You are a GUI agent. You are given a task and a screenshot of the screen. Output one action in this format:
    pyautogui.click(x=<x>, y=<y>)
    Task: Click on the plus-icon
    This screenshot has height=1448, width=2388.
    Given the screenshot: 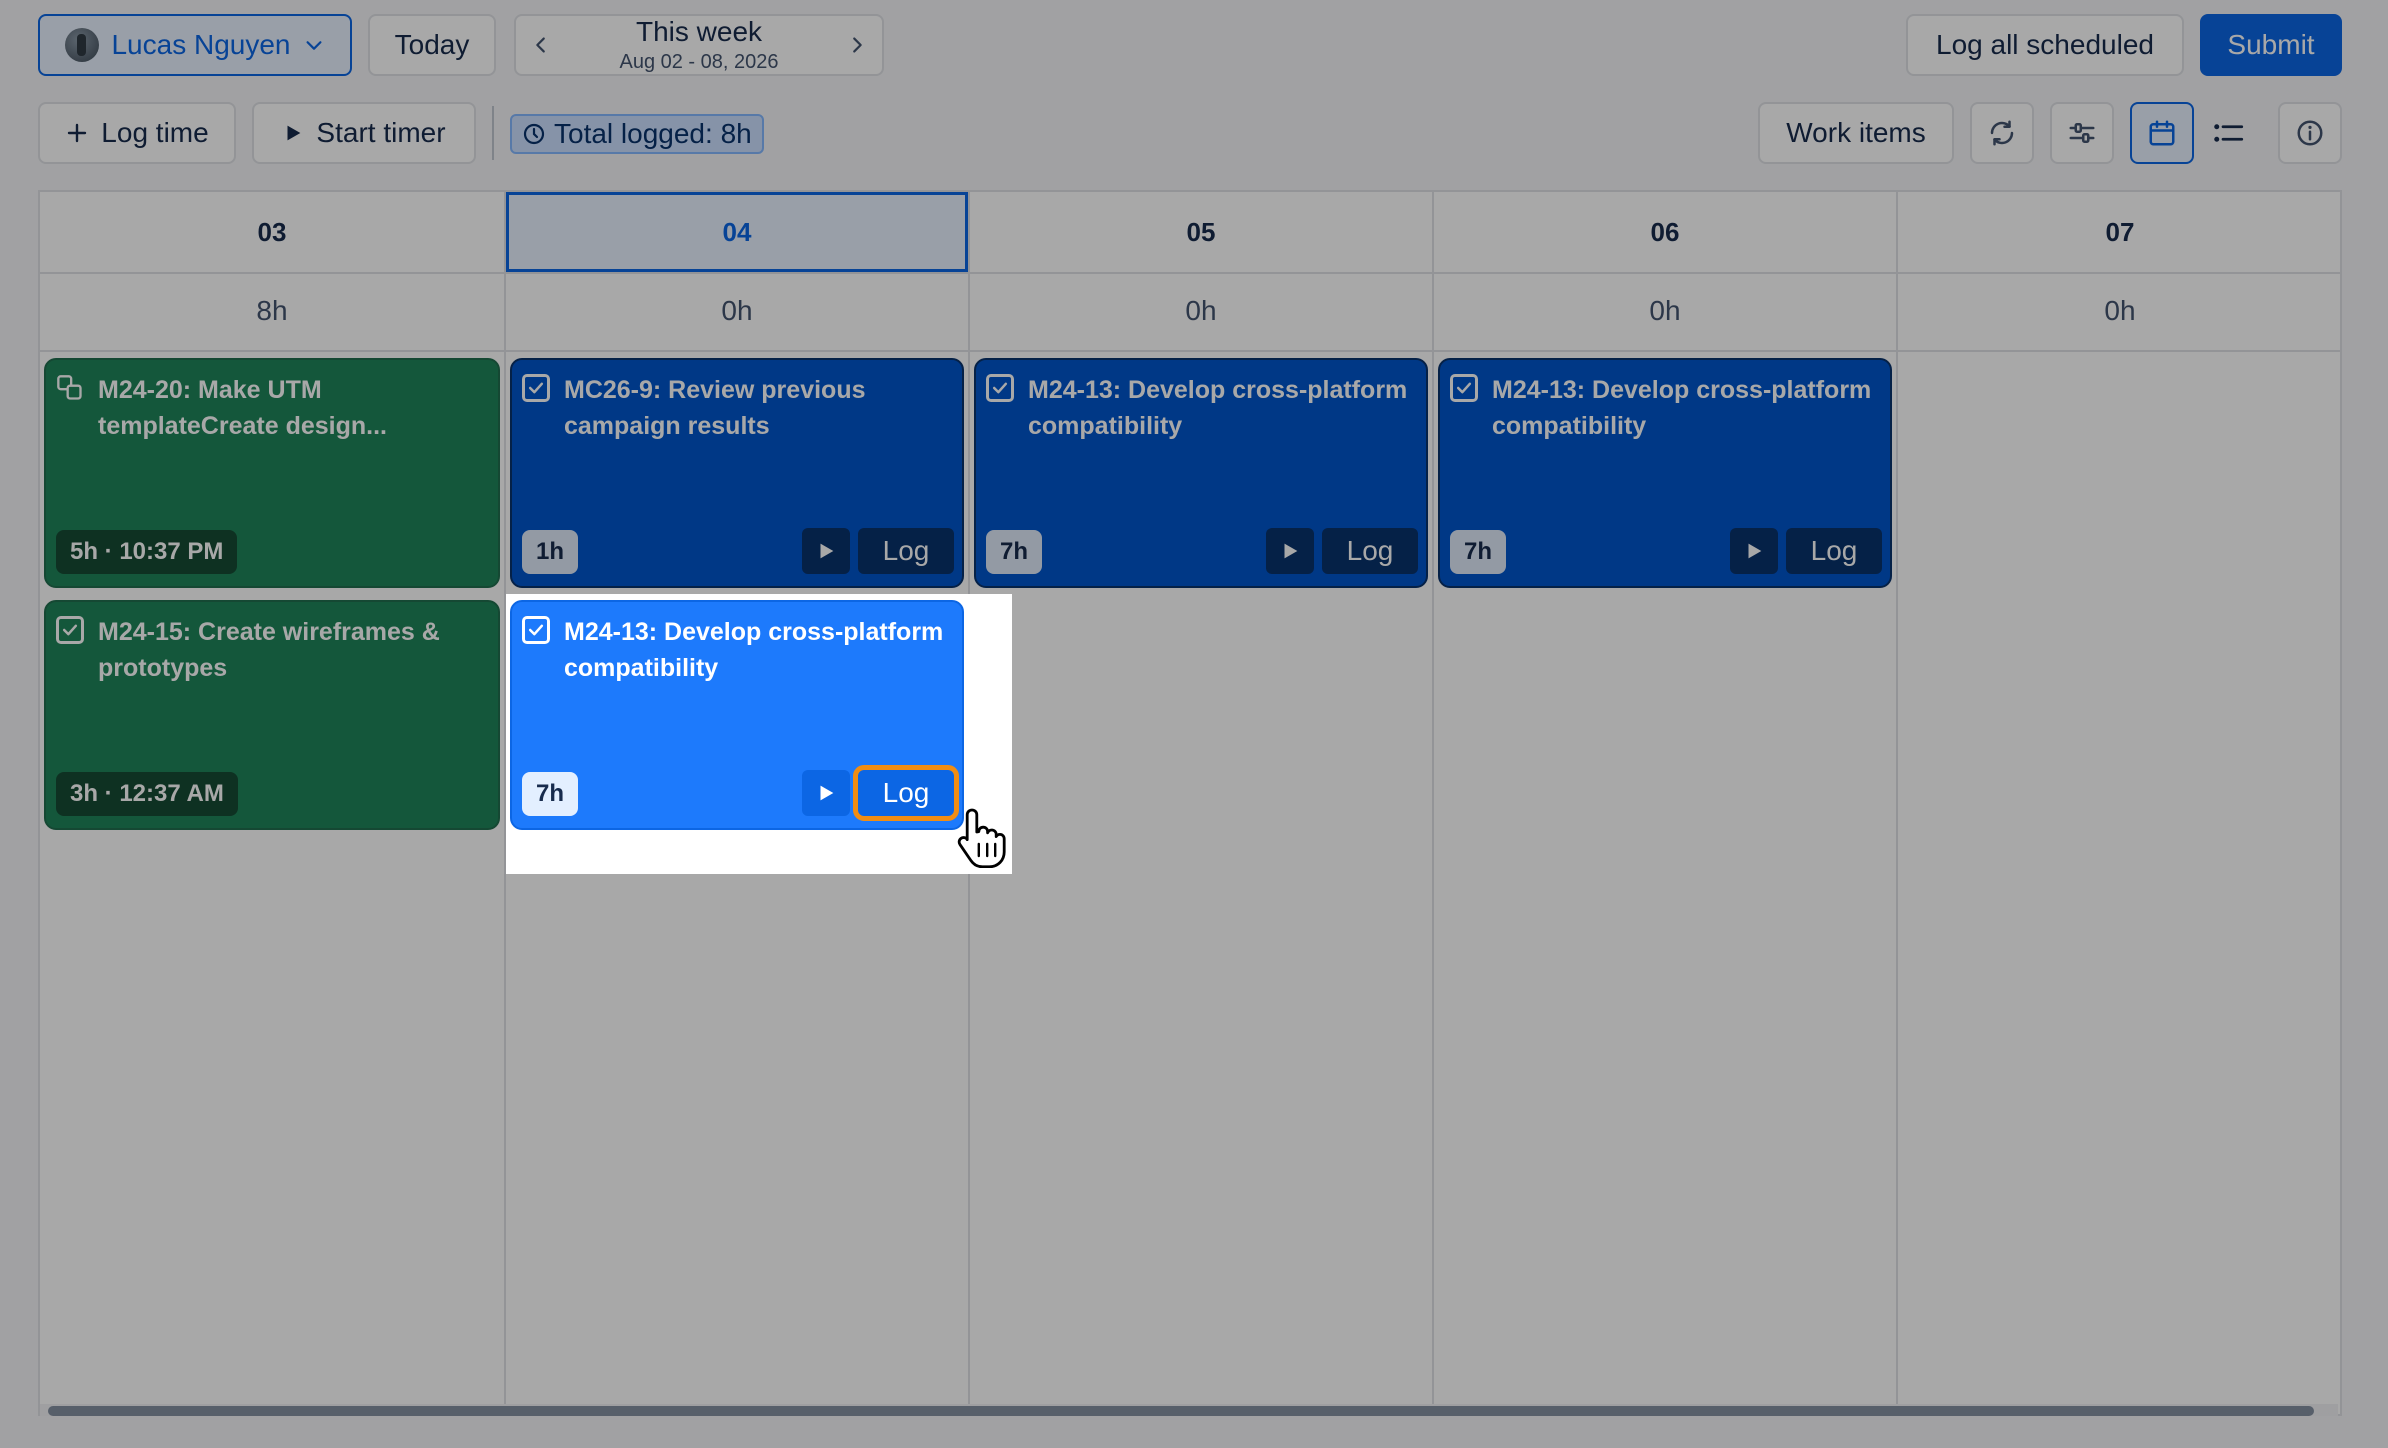 What is the action you would take?
    pyautogui.click(x=77, y=133)
    